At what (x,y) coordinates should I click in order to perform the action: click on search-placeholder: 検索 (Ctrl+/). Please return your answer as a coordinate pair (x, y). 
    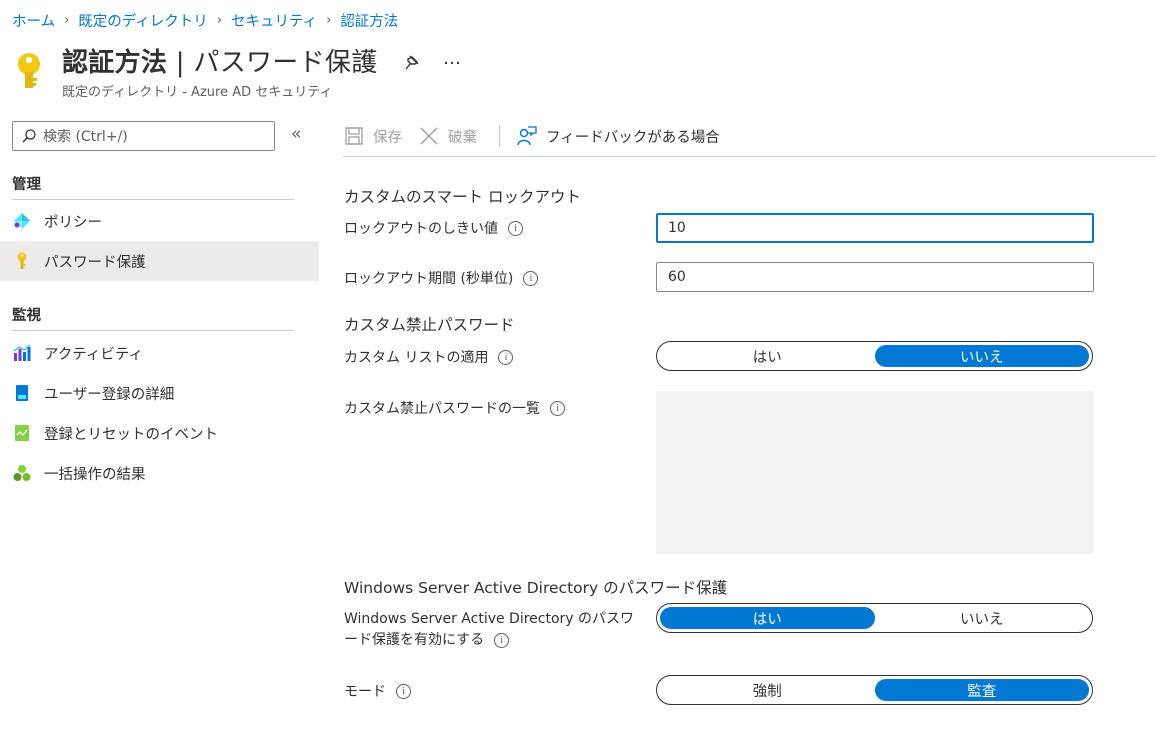
    Looking at the image, I should click on (85, 137).